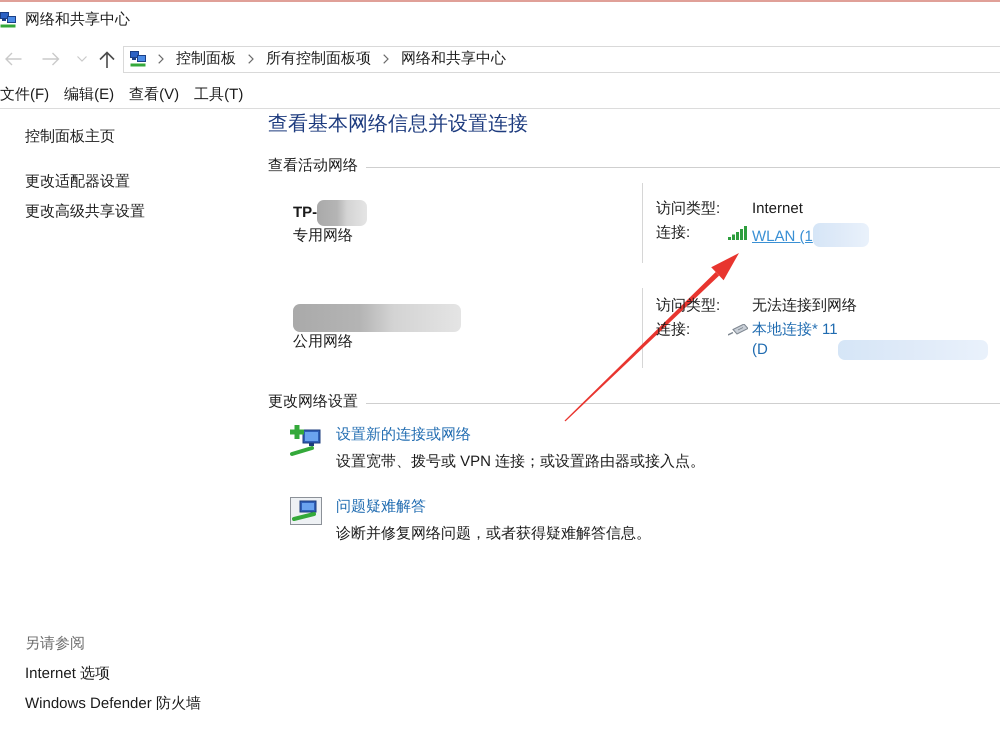 This screenshot has height=730, width=1000. What do you see at coordinates (113, 704) in the screenshot?
I see `sidebar-link: Windows Defender 防火墙` at bounding box center [113, 704].